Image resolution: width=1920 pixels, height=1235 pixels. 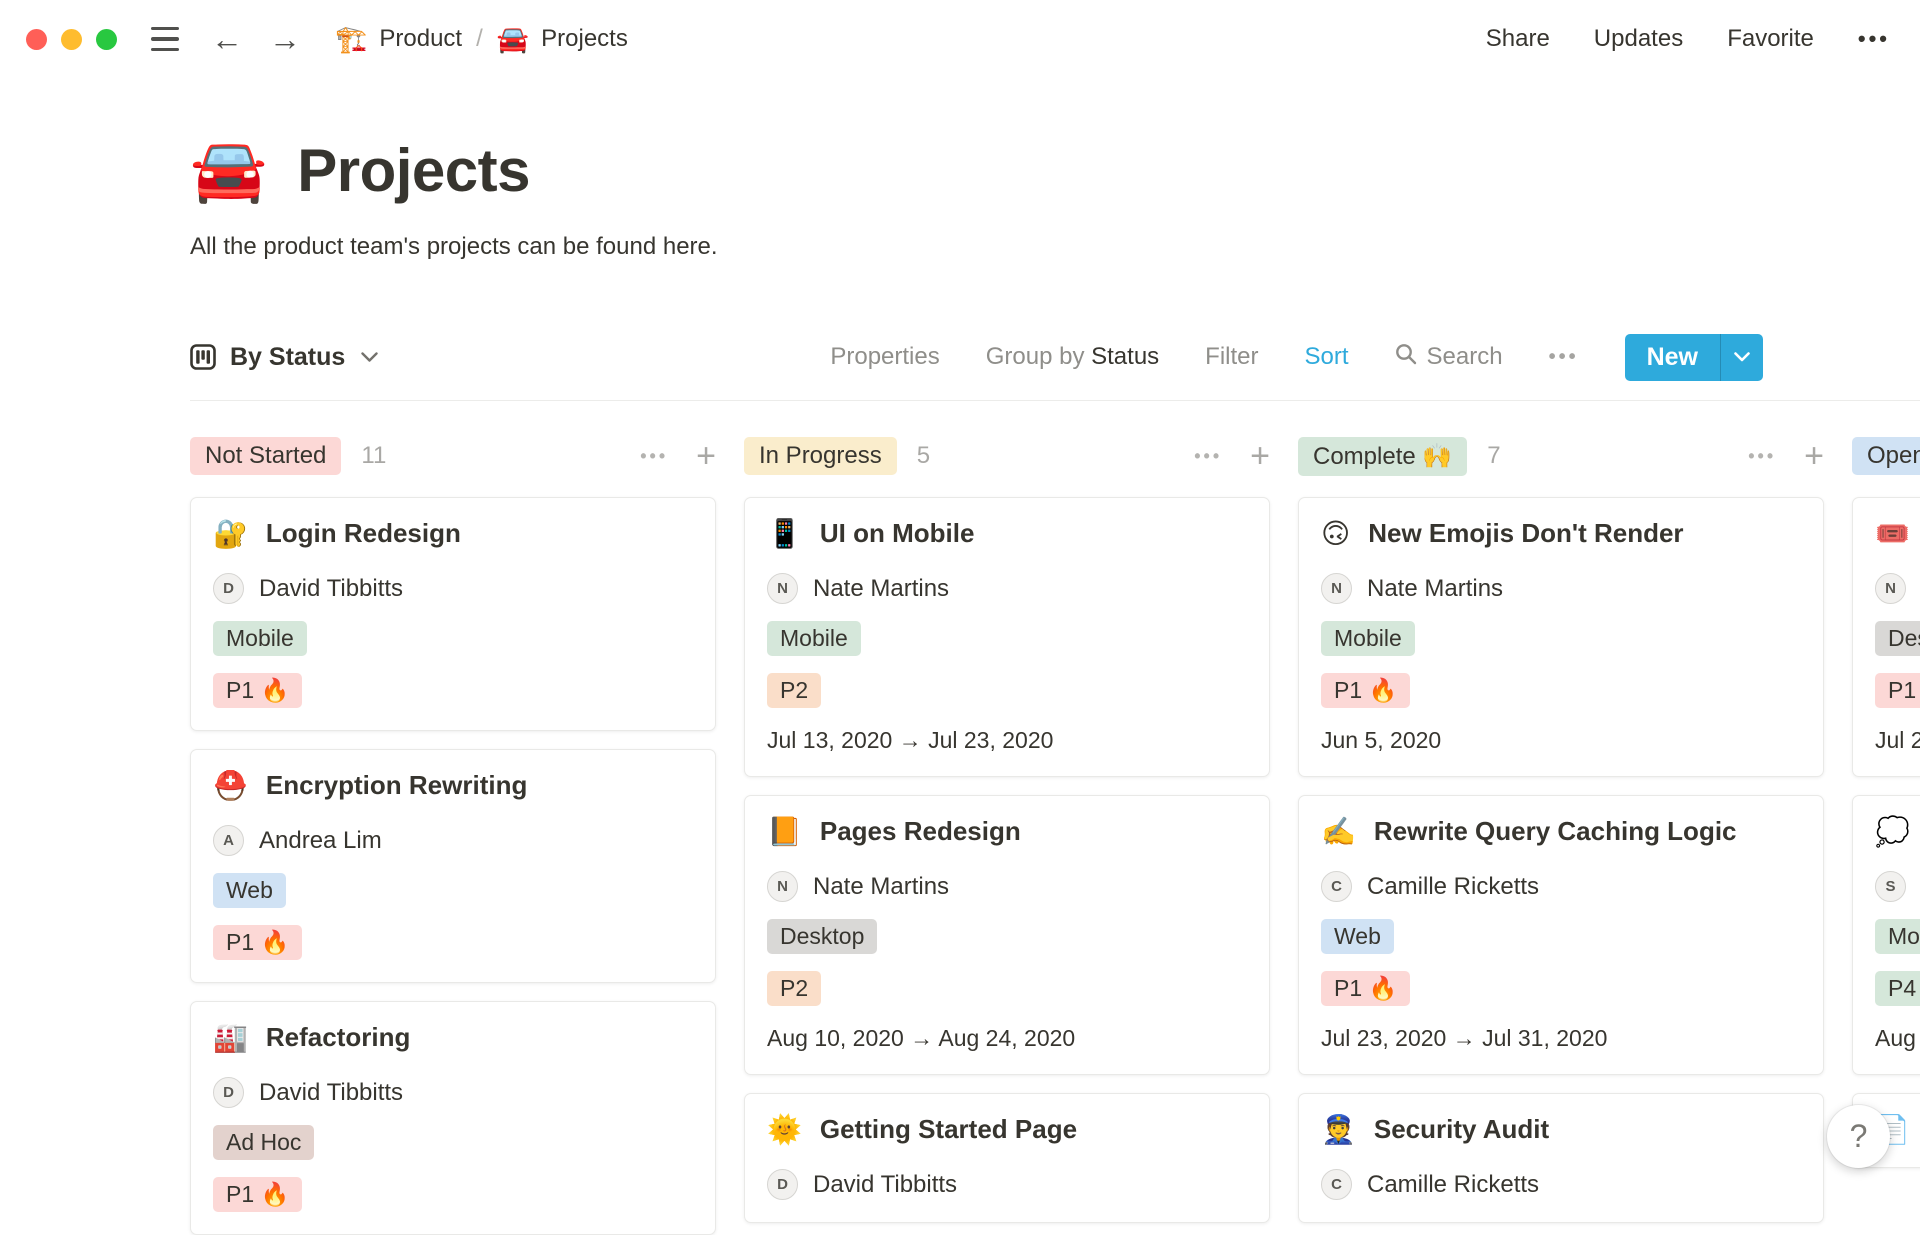 What do you see at coordinates (1770, 39) in the screenshot?
I see `favorite-button: Favorite` at bounding box center [1770, 39].